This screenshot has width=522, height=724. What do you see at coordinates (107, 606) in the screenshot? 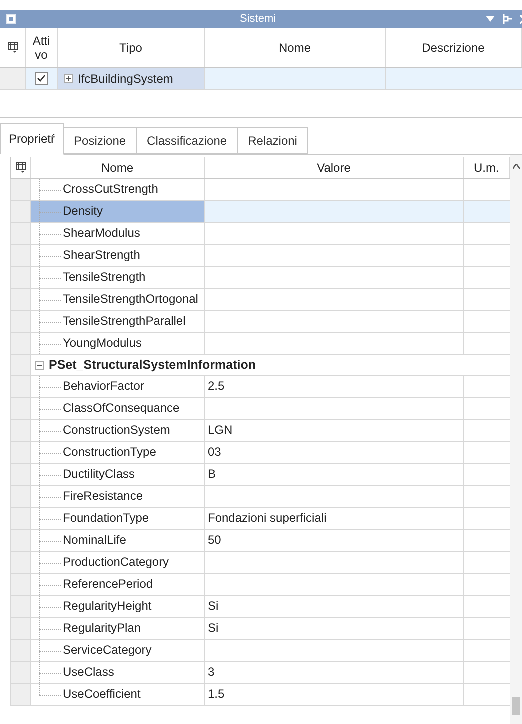
I see `property-name: RegularityHeight` at bounding box center [107, 606].